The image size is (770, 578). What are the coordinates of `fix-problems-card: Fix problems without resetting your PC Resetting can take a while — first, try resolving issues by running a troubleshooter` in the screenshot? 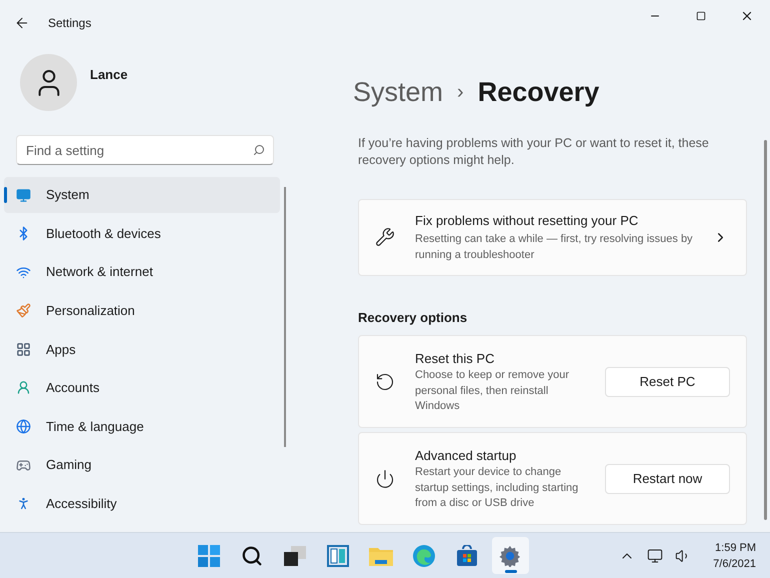 It's located at (552, 237).